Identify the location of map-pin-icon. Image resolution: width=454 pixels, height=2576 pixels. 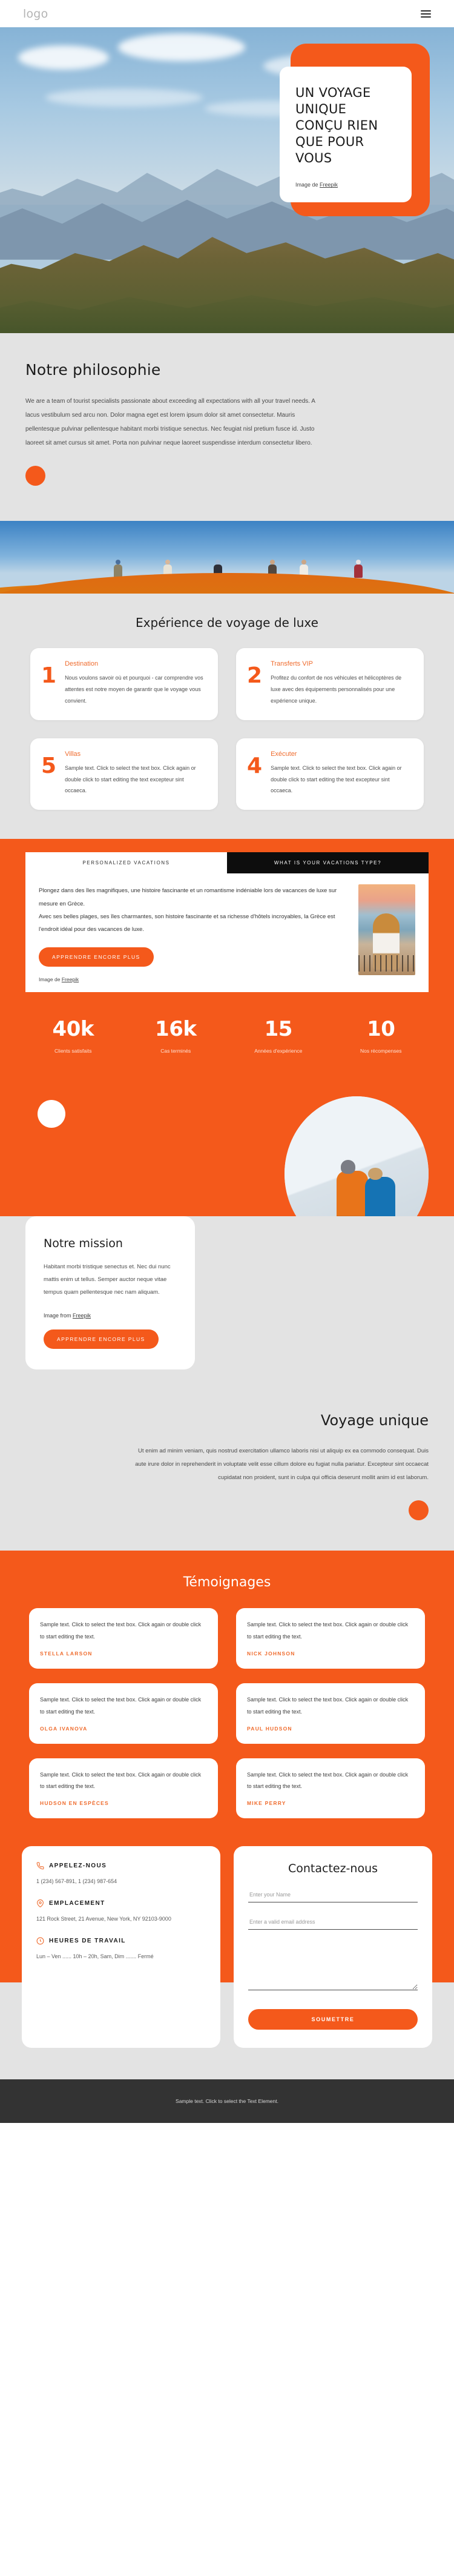
(40, 1903).